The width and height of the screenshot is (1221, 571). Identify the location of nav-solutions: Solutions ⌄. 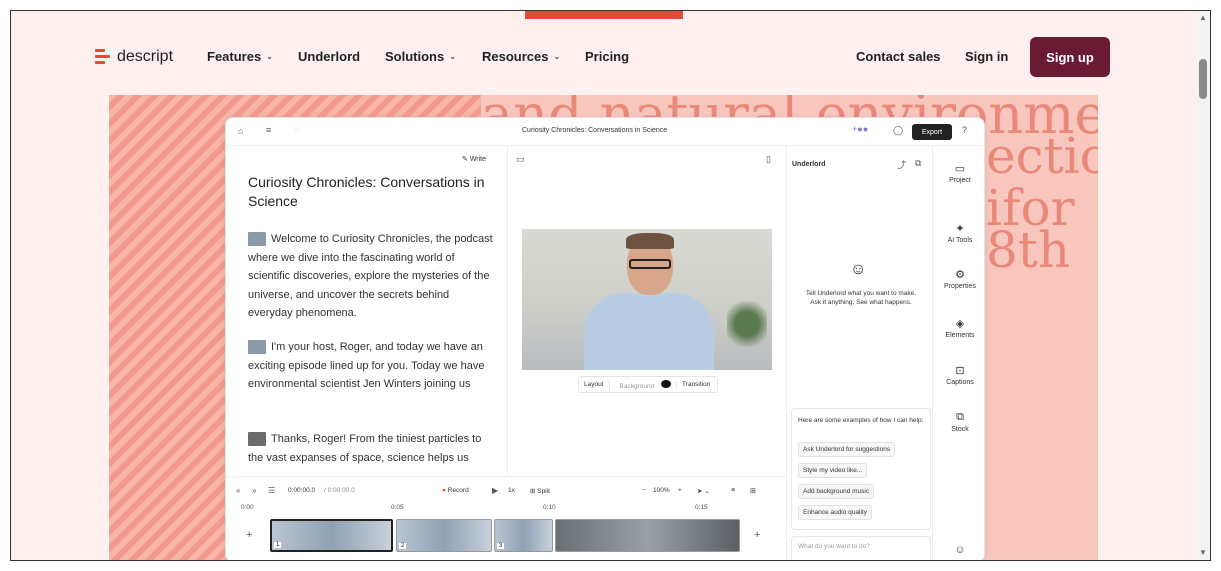
(420, 56).